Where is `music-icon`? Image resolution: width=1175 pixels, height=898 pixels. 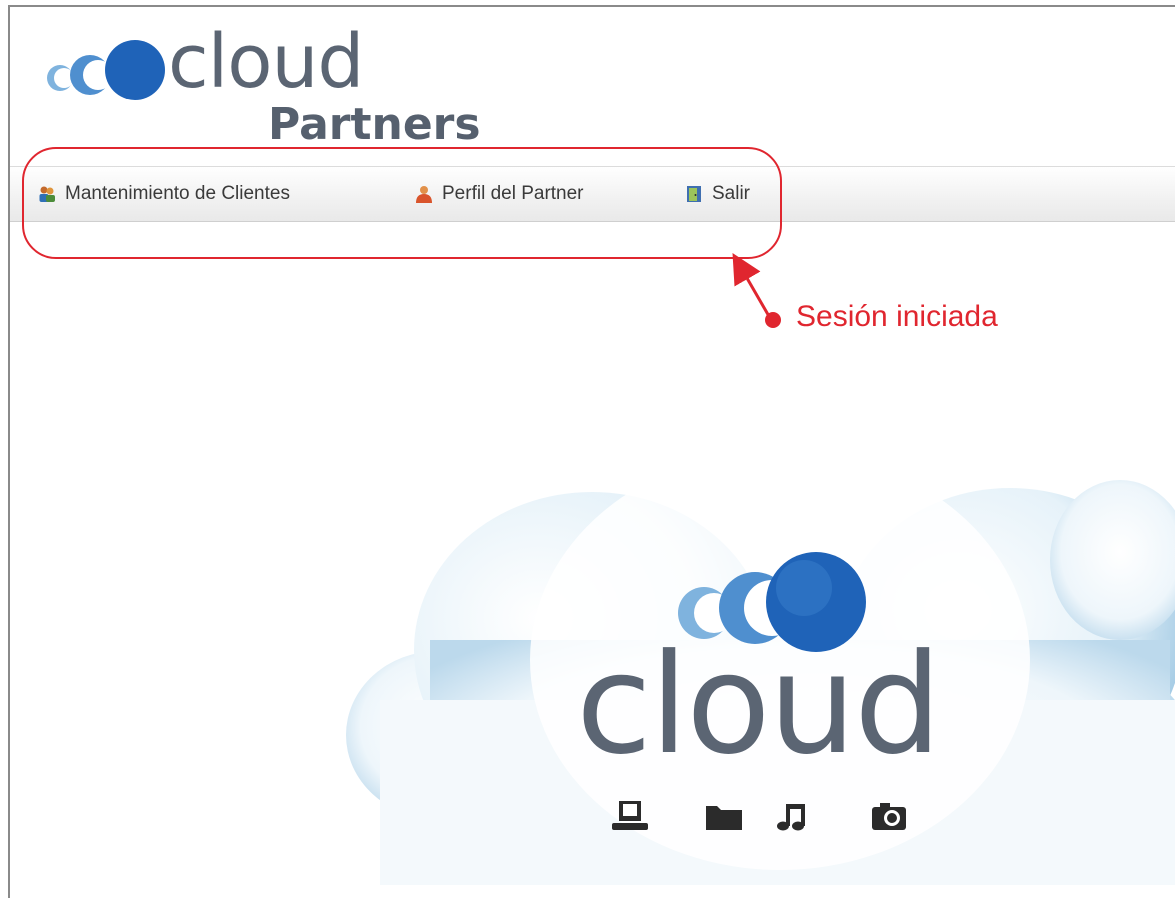
music-icon is located at coordinates (791, 817).